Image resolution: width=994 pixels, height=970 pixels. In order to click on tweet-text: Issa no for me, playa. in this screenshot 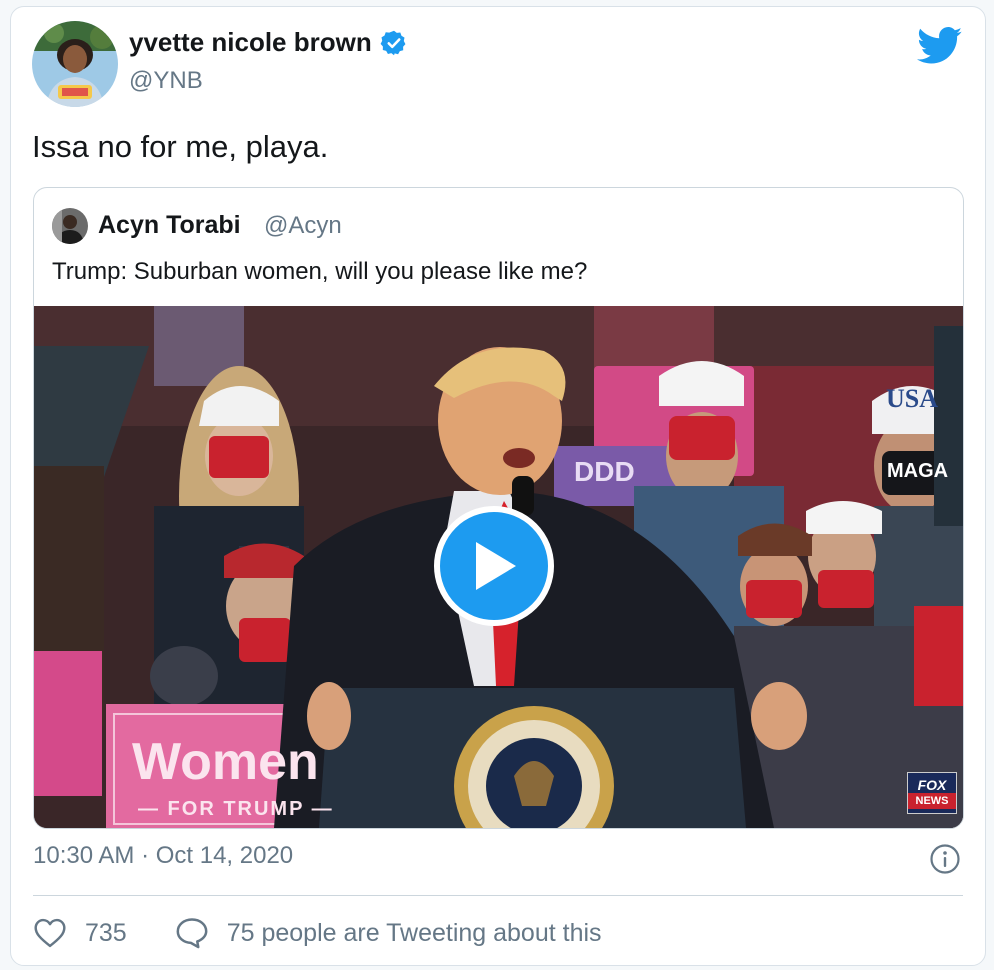, I will do `click(180, 146)`.